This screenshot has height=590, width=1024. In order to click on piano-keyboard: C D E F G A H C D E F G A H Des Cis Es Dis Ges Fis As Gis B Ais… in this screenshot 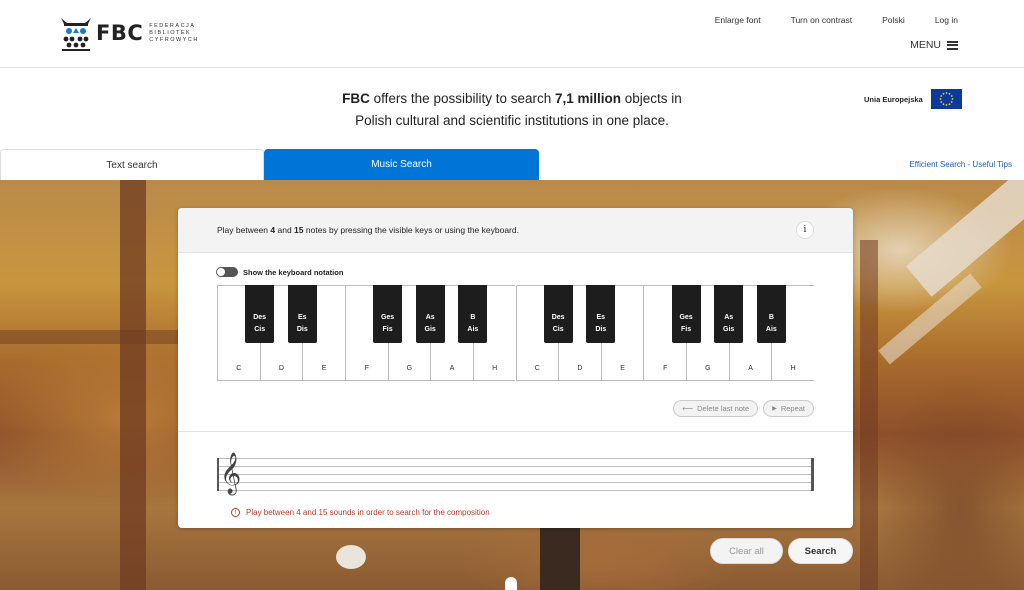, I will do `click(515, 333)`.